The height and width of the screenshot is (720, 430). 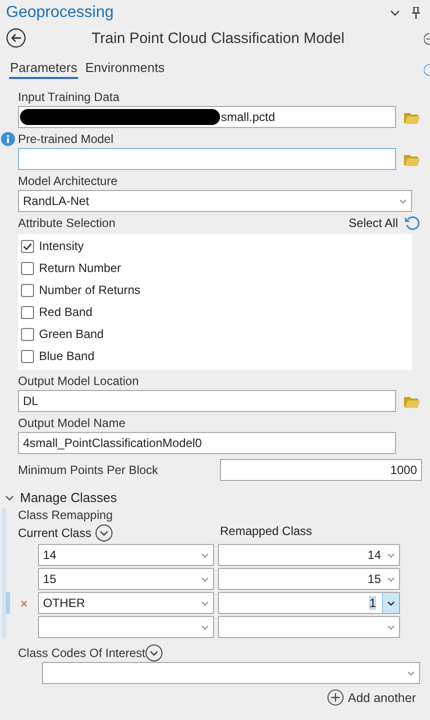 What do you see at coordinates (72, 423) in the screenshot?
I see `field-label: Output Model Name` at bounding box center [72, 423].